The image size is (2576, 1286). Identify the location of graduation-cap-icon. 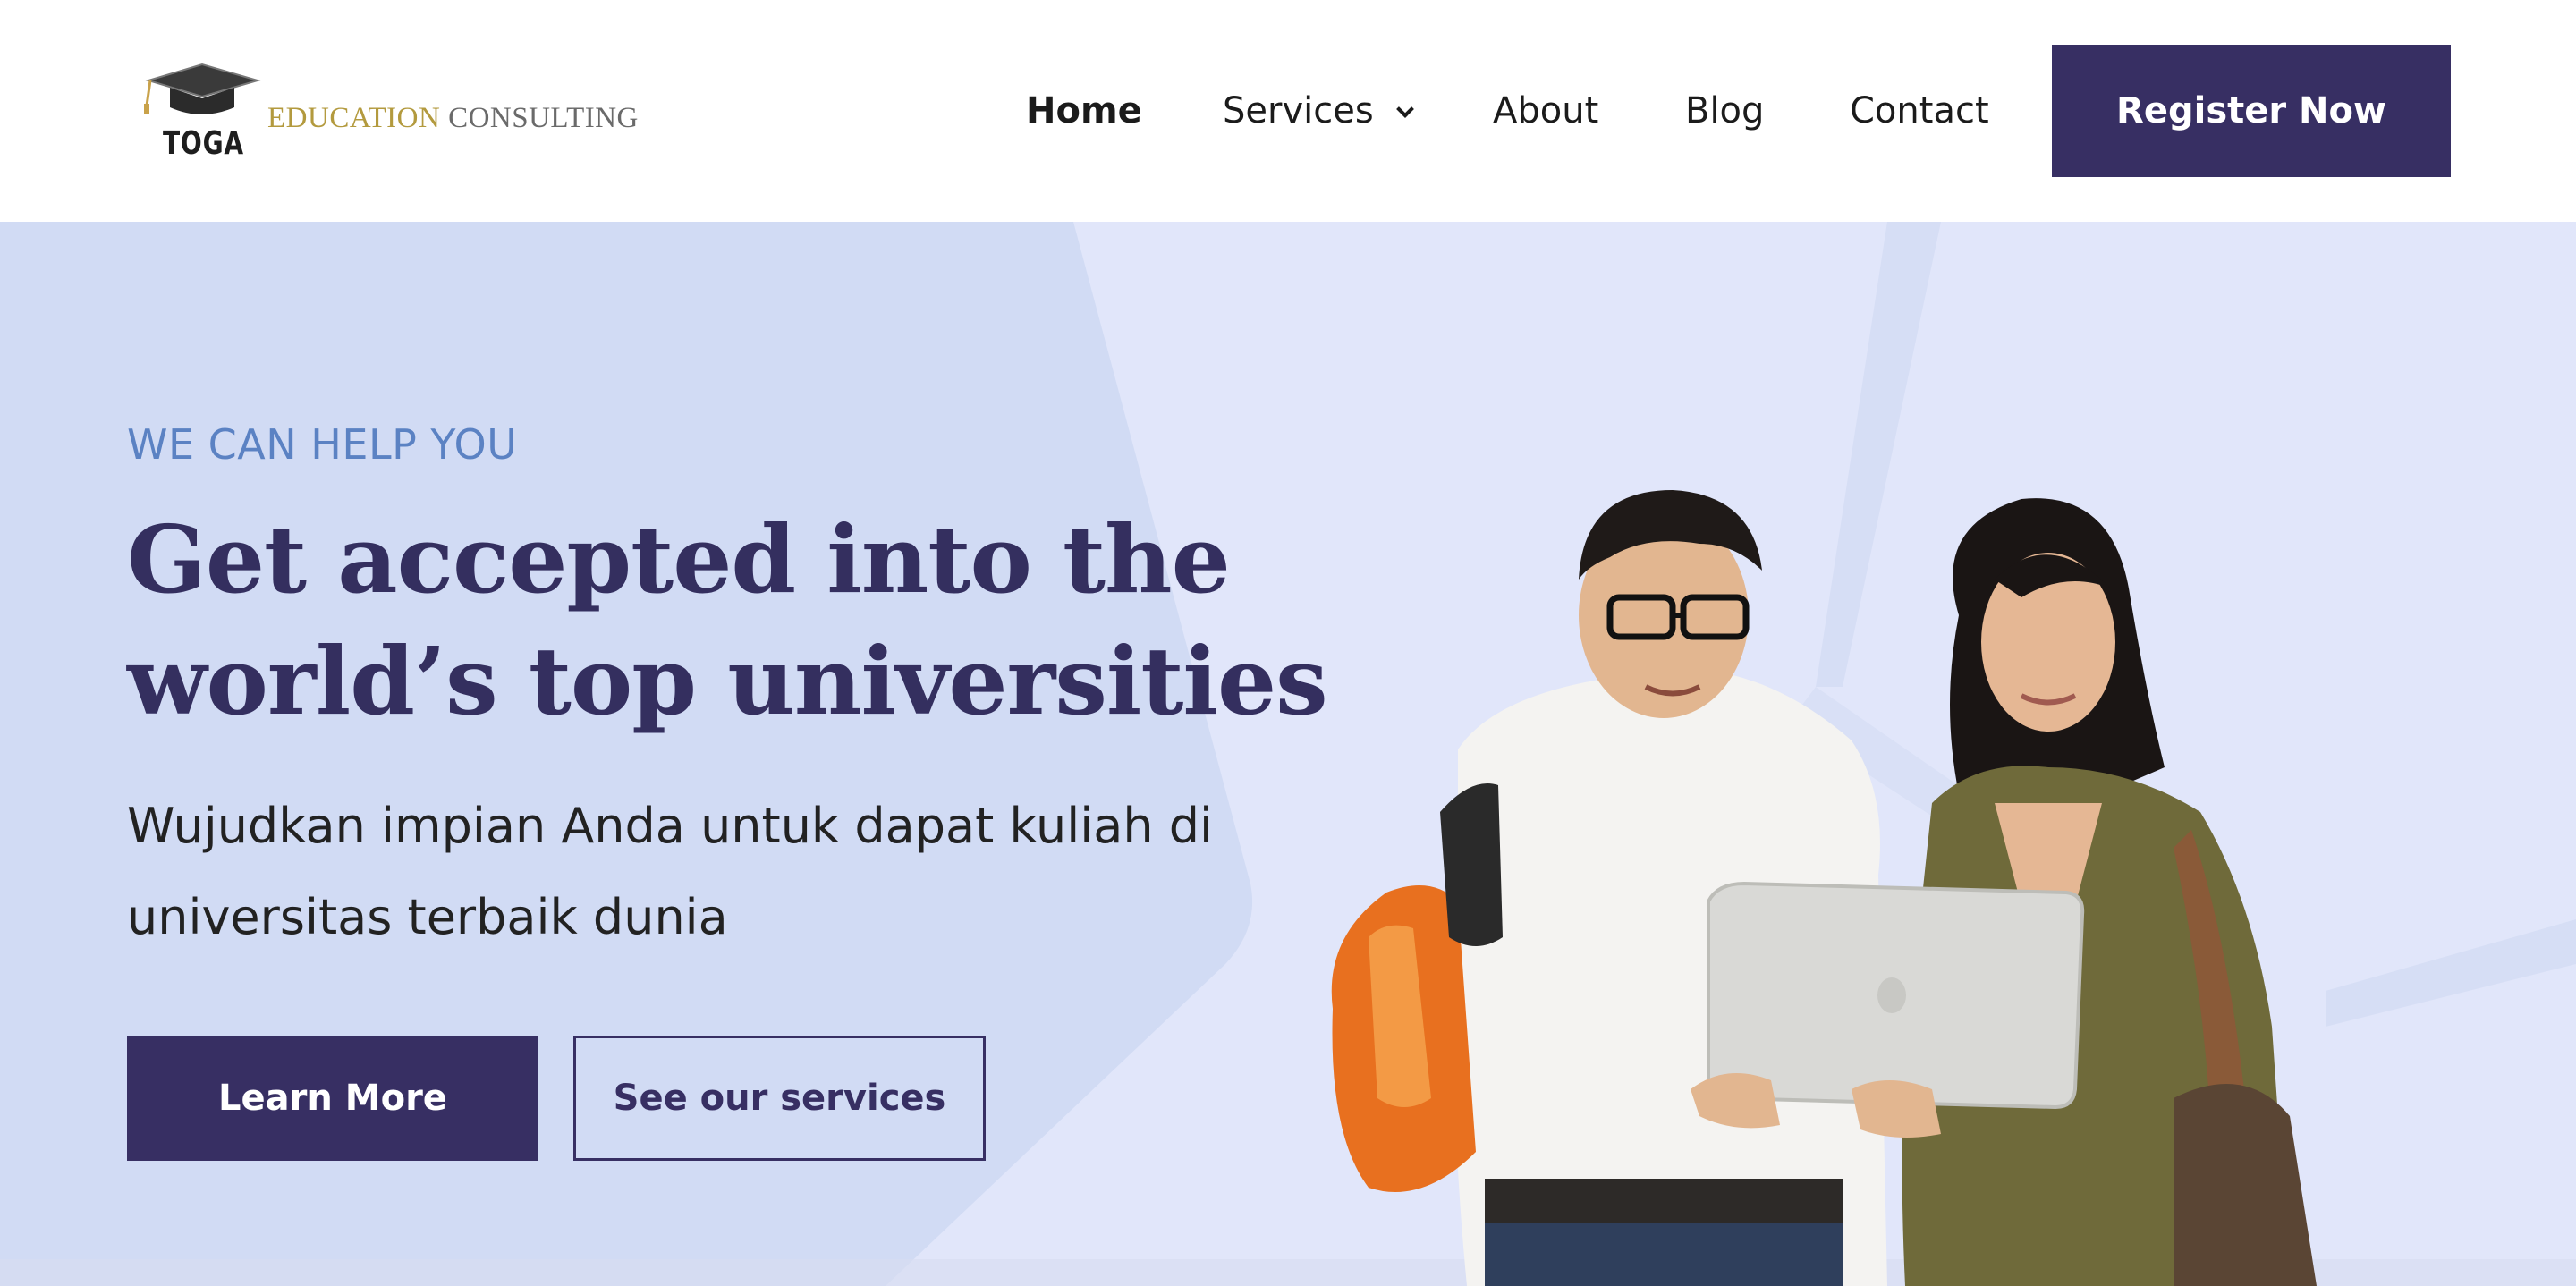
(202, 88).